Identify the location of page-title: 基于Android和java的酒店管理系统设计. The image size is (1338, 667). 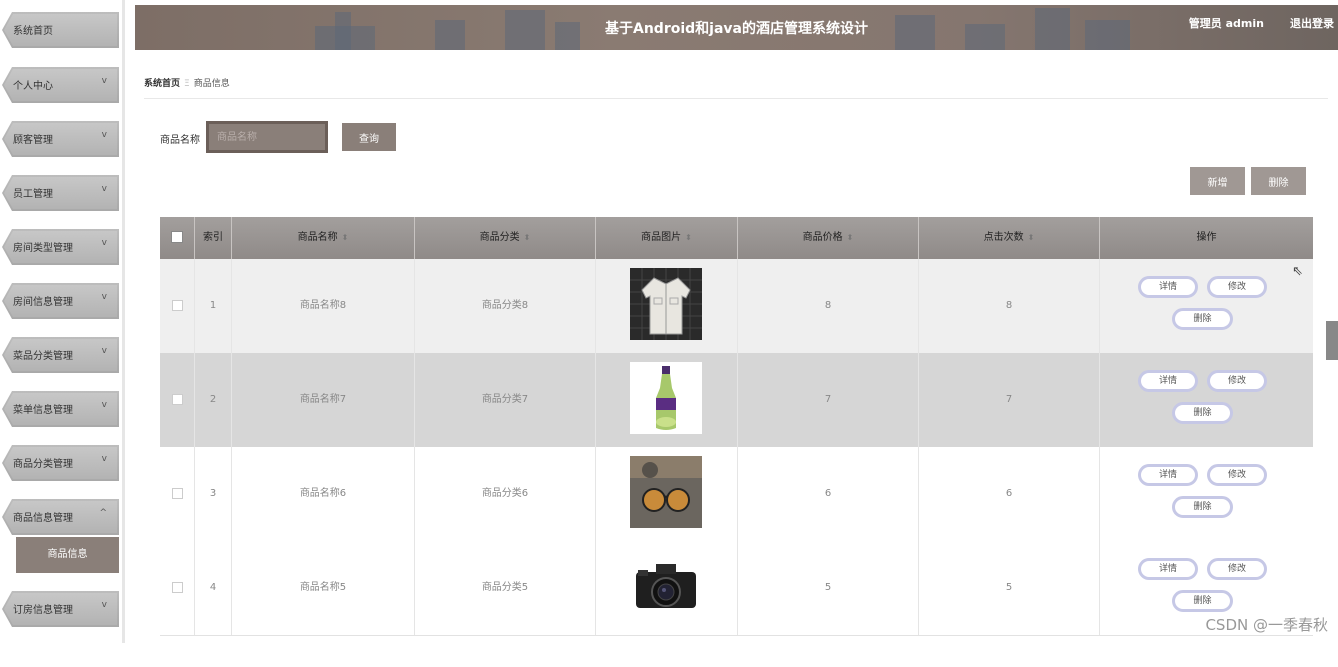
(736, 29).